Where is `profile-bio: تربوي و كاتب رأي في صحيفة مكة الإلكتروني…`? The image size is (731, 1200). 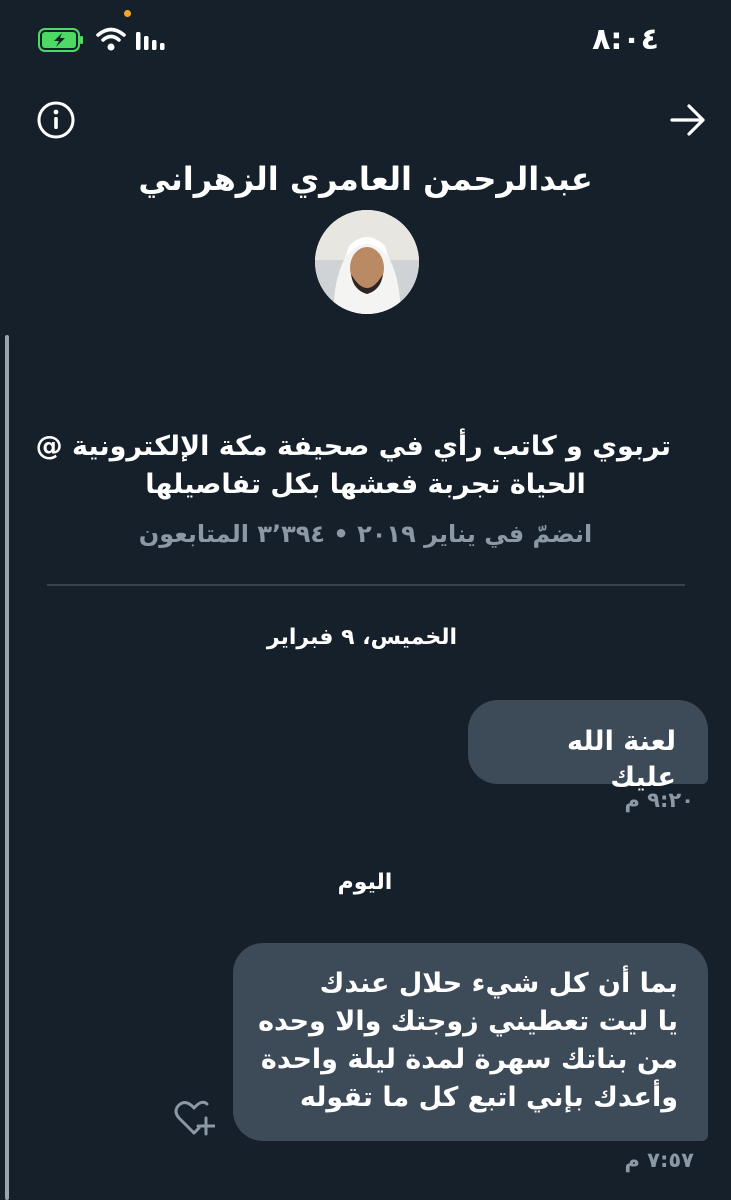
profile-bio: تربوي و كاتب رأي في صحيفة مكة الإلكتروني… is located at coordinates (353, 466).